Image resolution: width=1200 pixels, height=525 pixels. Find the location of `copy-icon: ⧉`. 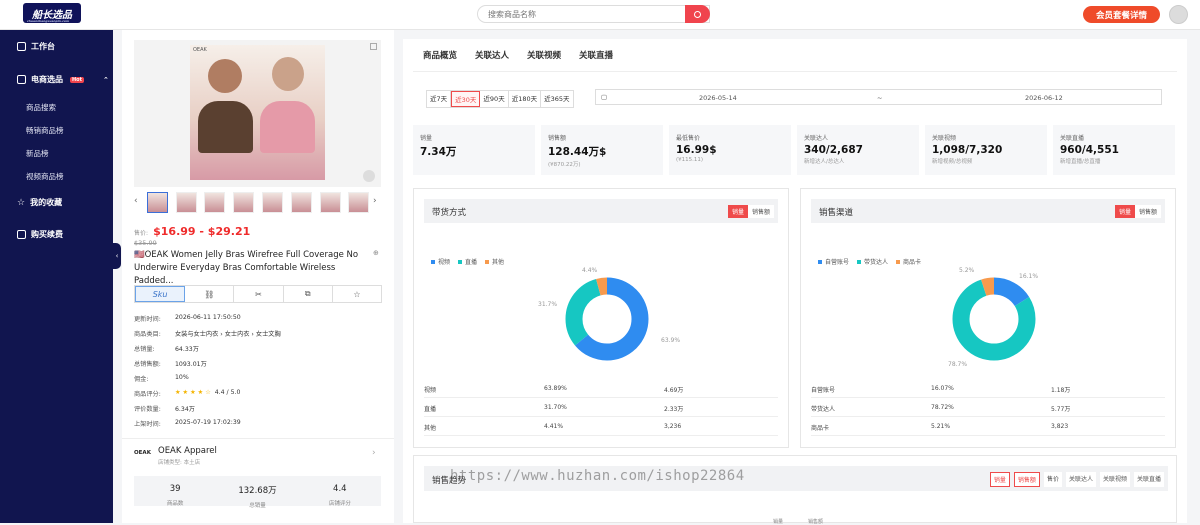

copy-icon: ⧉ is located at coordinates (308, 294).